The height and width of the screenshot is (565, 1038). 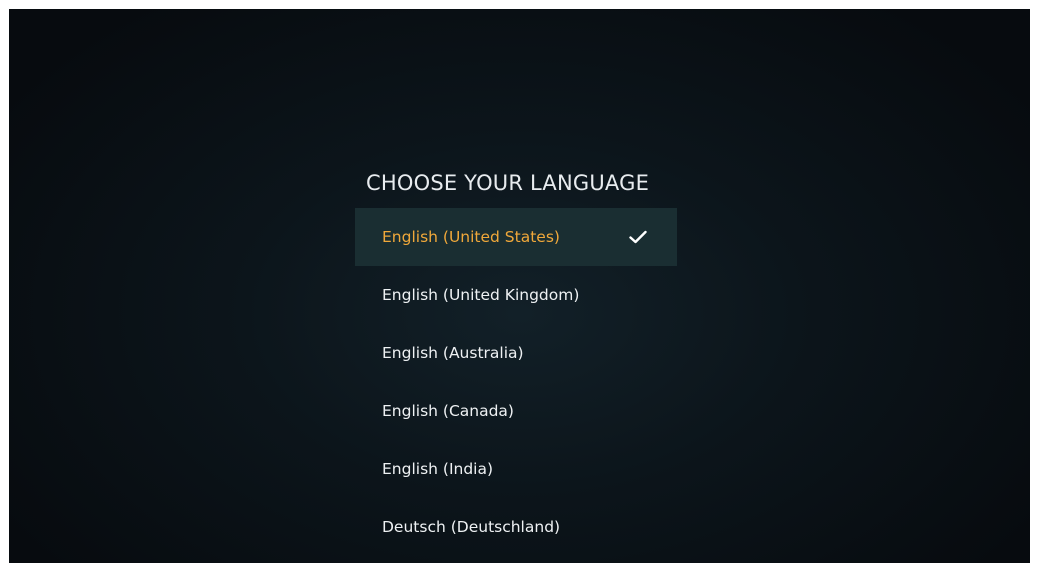 What do you see at coordinates (516, 411) in the screenshot?
I see `language-option-en-ca: English (Canada)` at bounding box center [516, 411].